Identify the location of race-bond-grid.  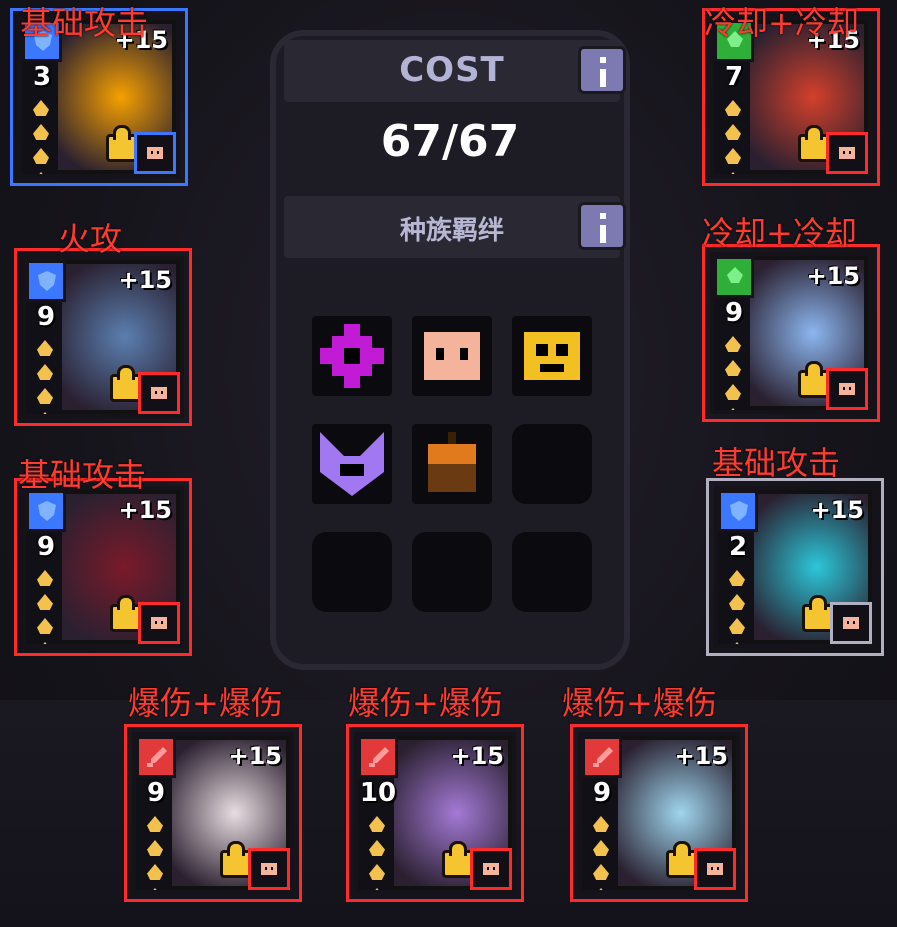
(452, 464).